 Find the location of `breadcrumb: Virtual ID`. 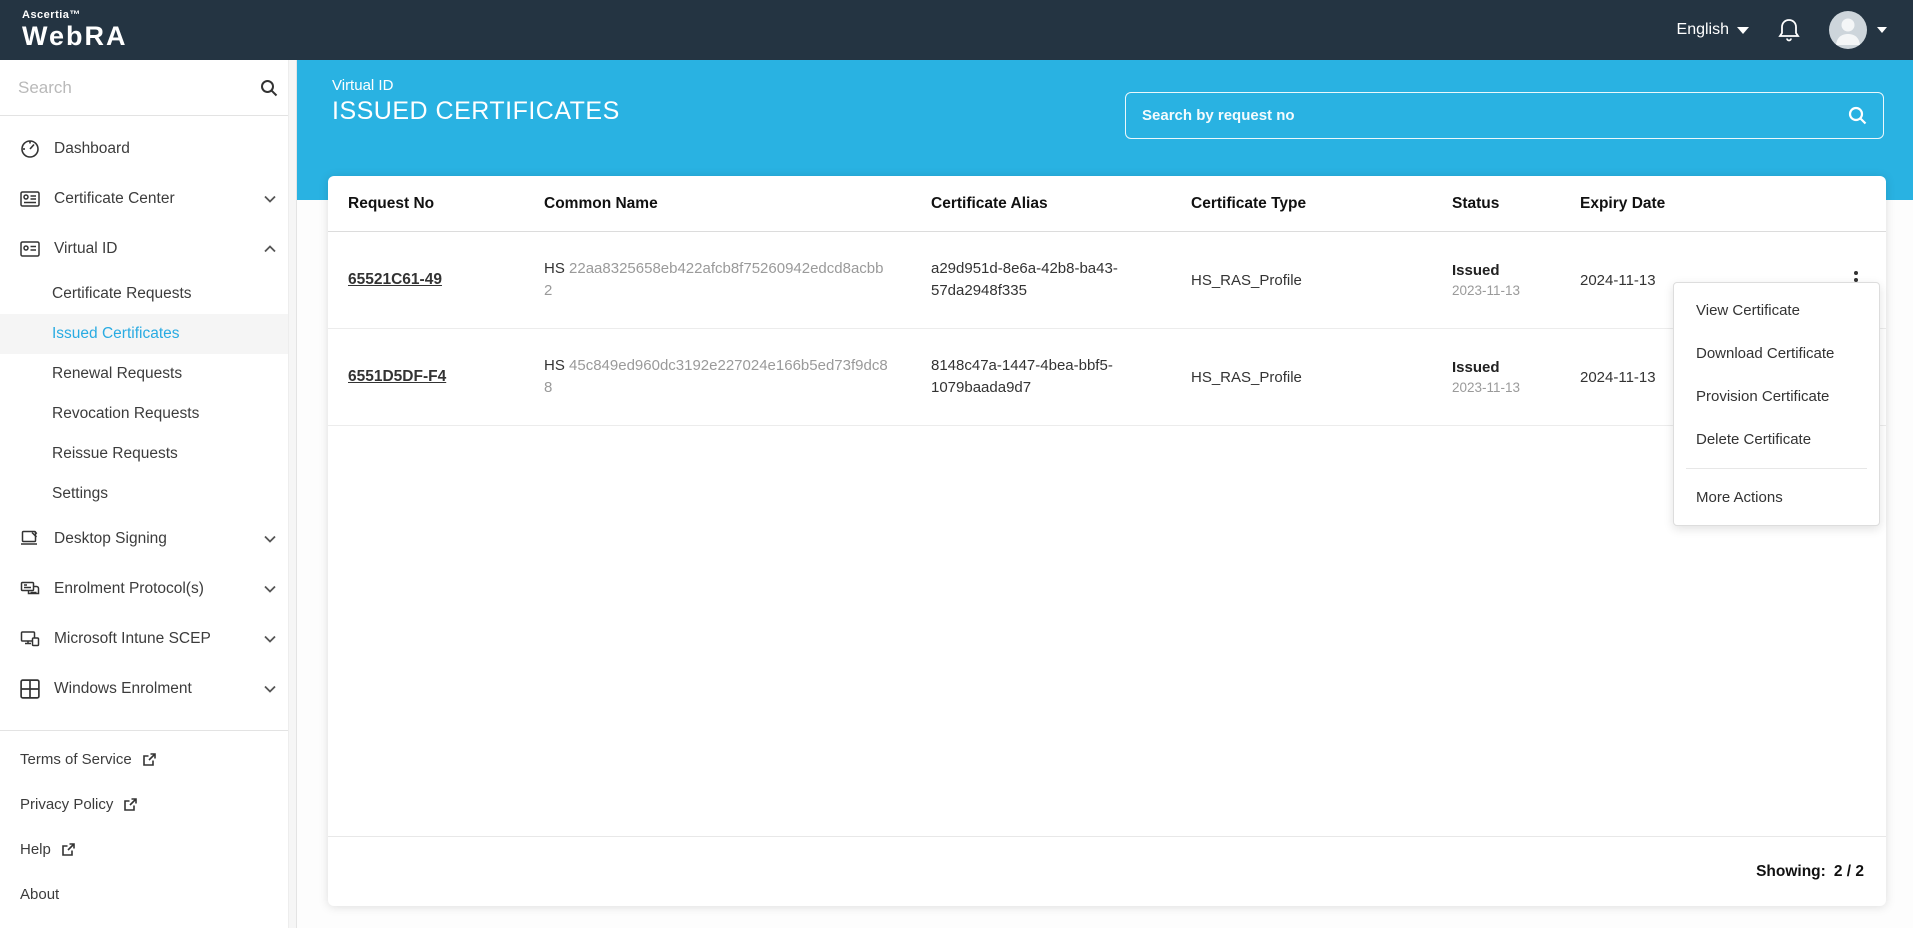

breadcrumb: Virtual ID is located at coordinates (363, 85).